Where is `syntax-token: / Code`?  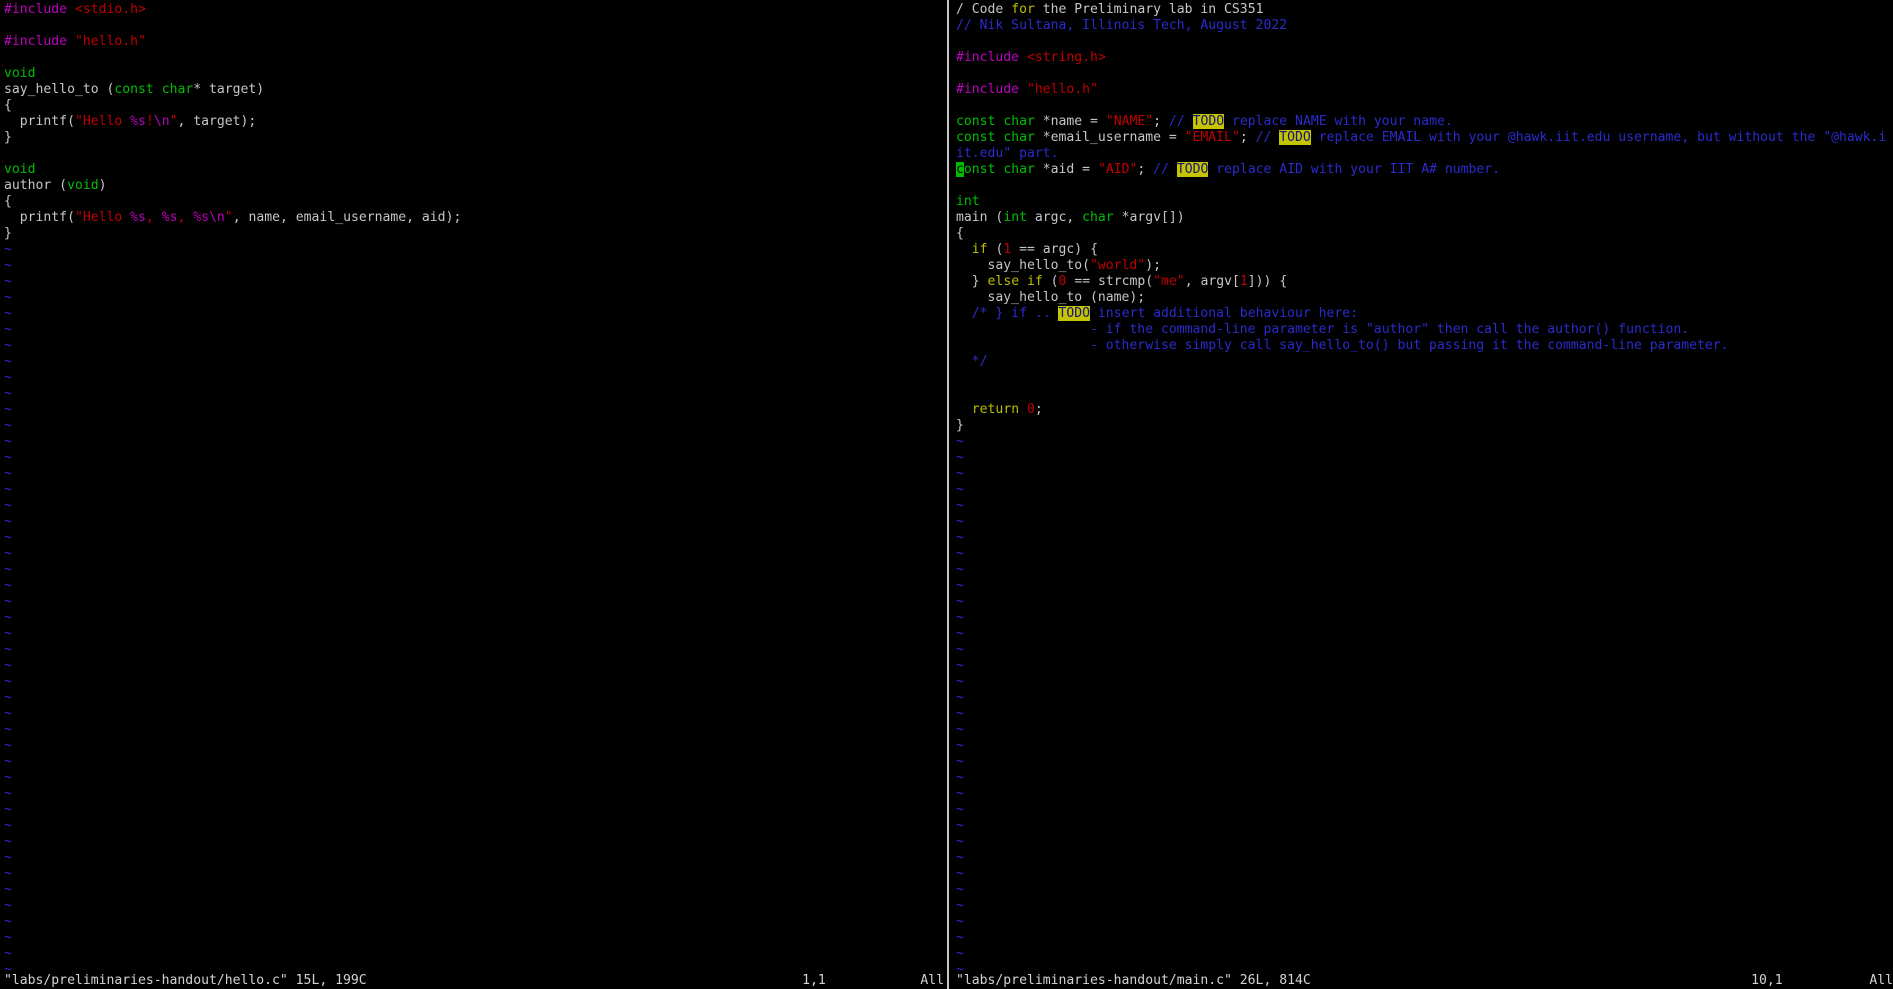 syntax-token: / Code is located at coordinates (984, 9).